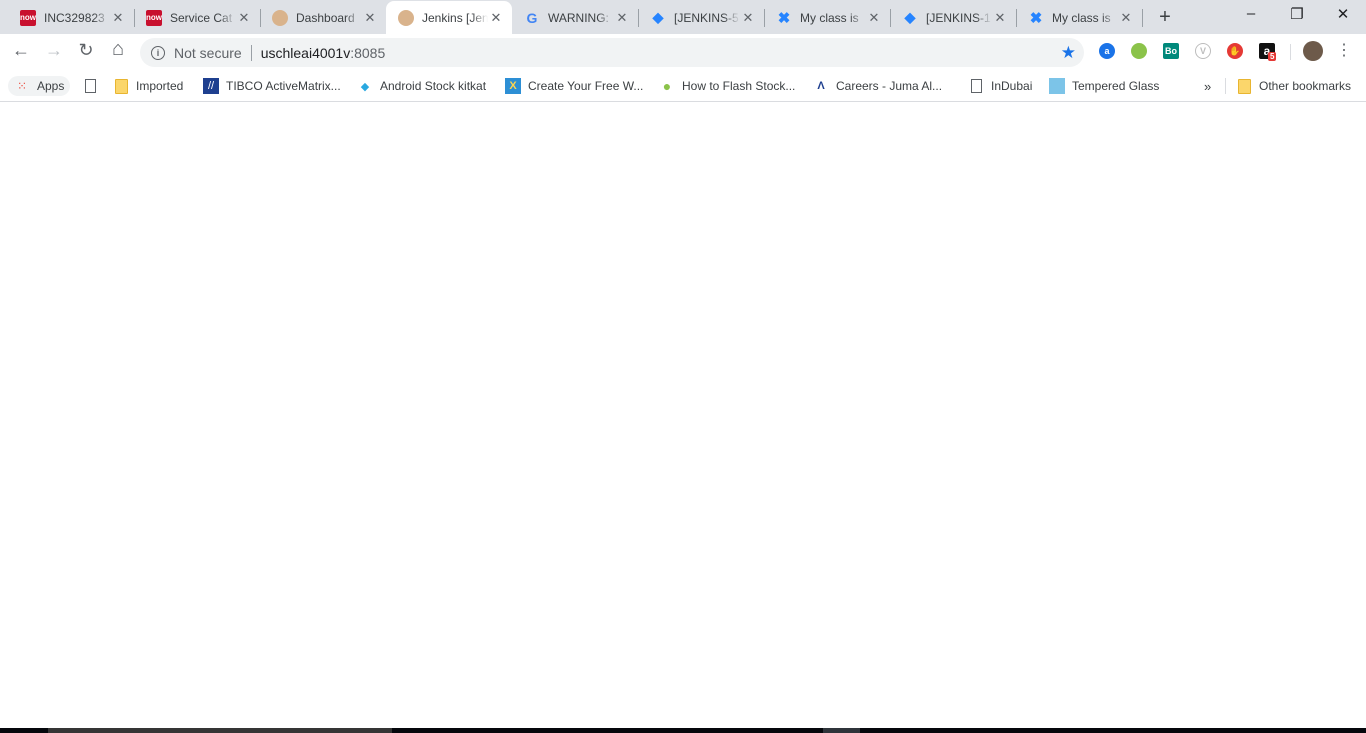 Image resolution: width=1366 pixels, height=733 pixels. I want to click on apps-button: ⁙ Apps, so click(39, 86).